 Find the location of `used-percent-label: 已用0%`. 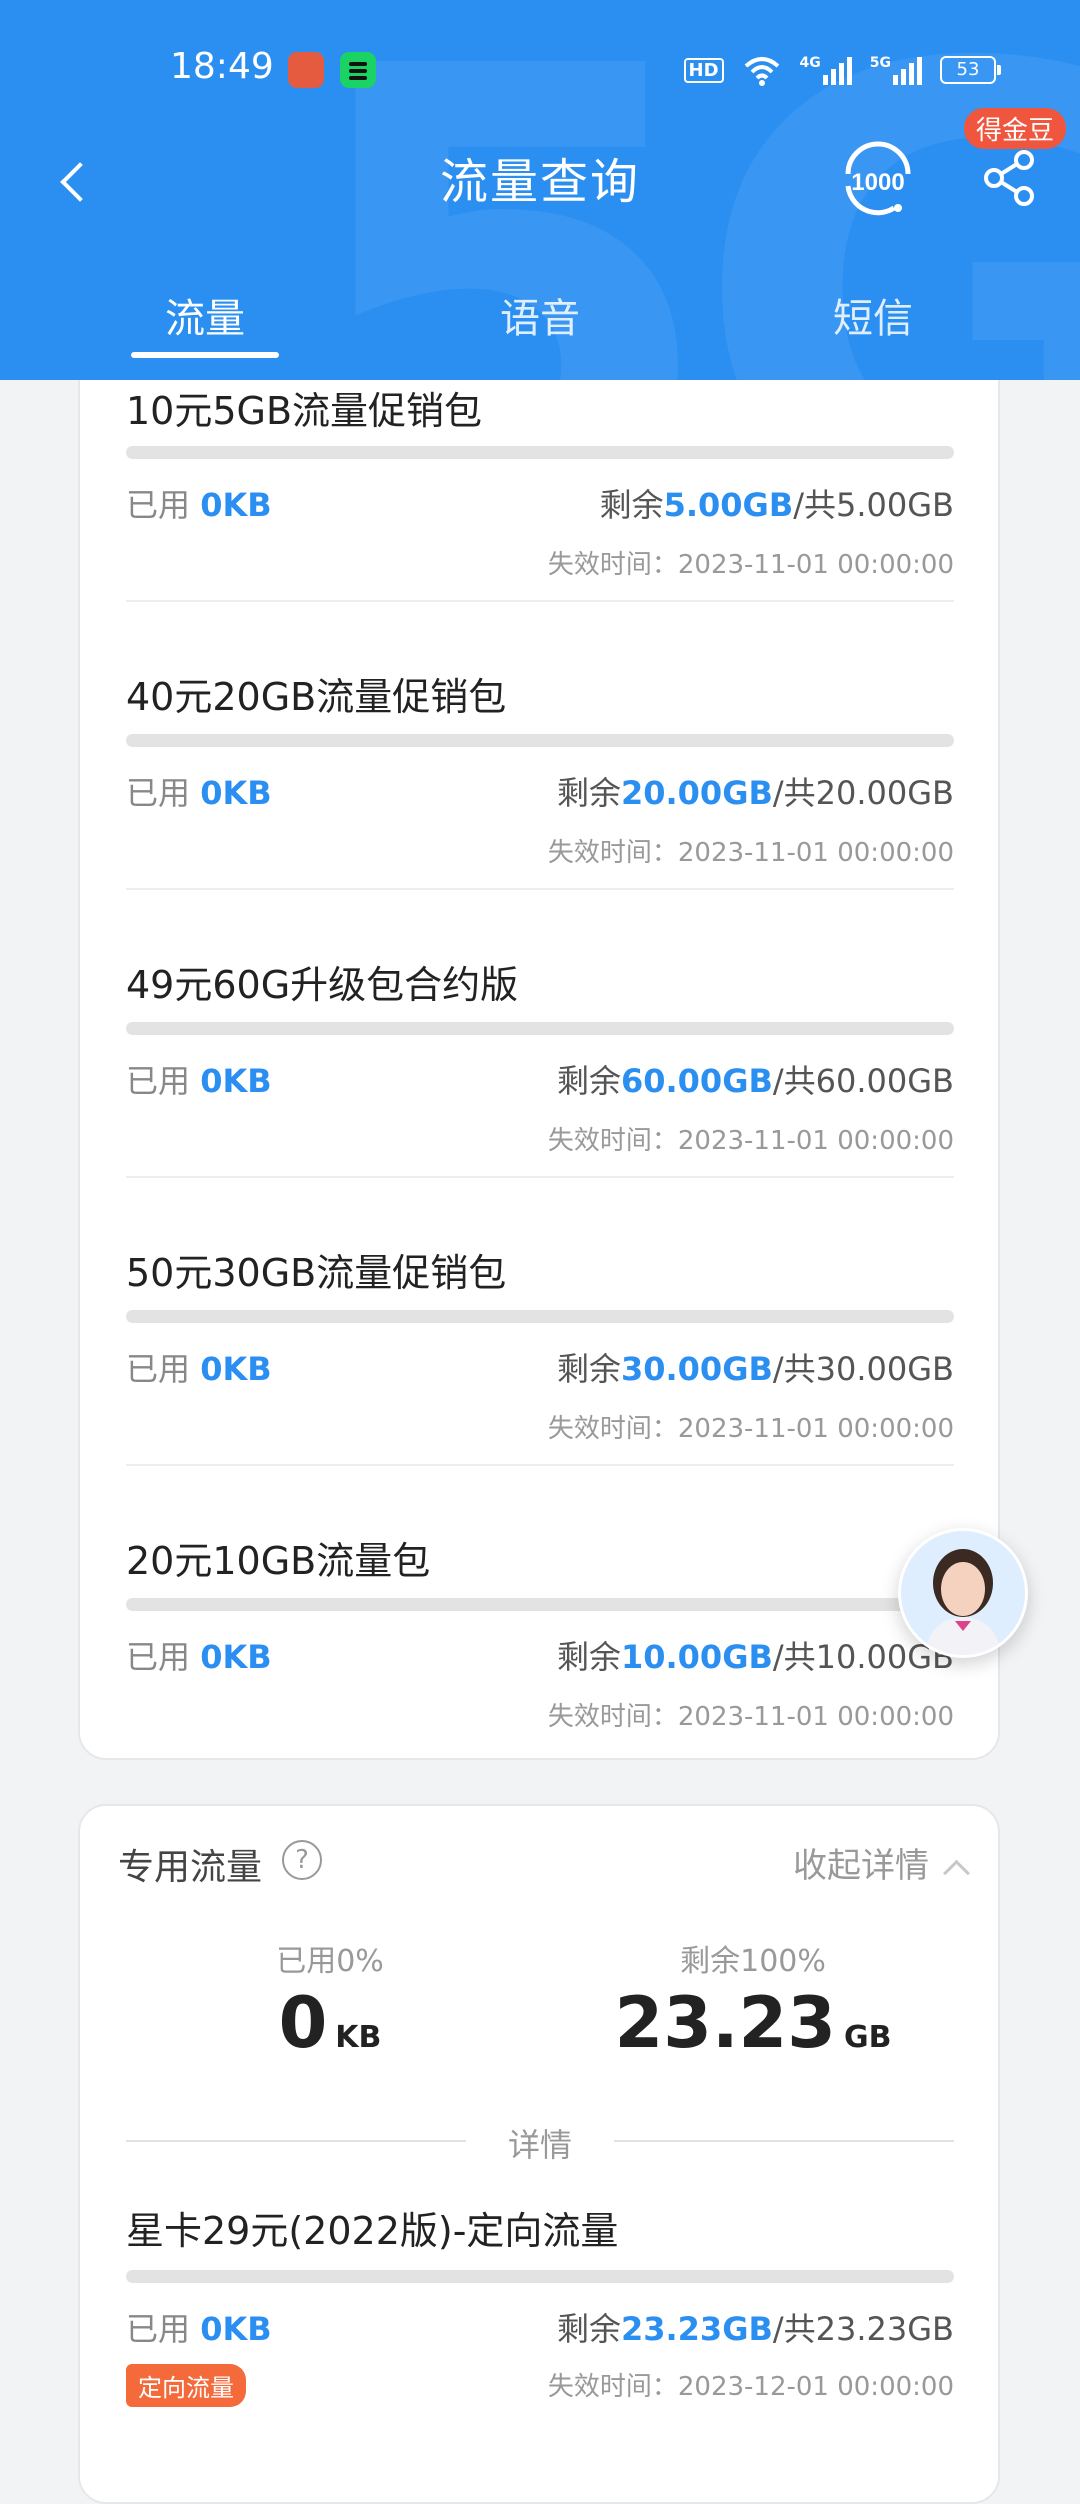

used-percent-label: 已用0% is located at coordinates (330, 1961).